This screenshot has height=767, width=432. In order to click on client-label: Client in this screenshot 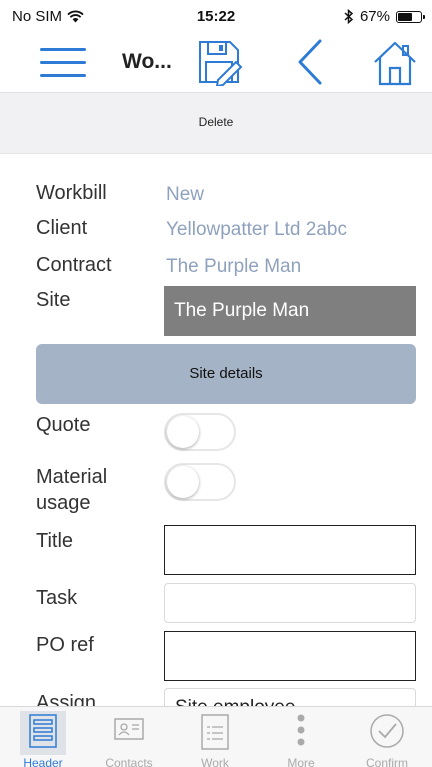, I will do `click(62, 228)`.